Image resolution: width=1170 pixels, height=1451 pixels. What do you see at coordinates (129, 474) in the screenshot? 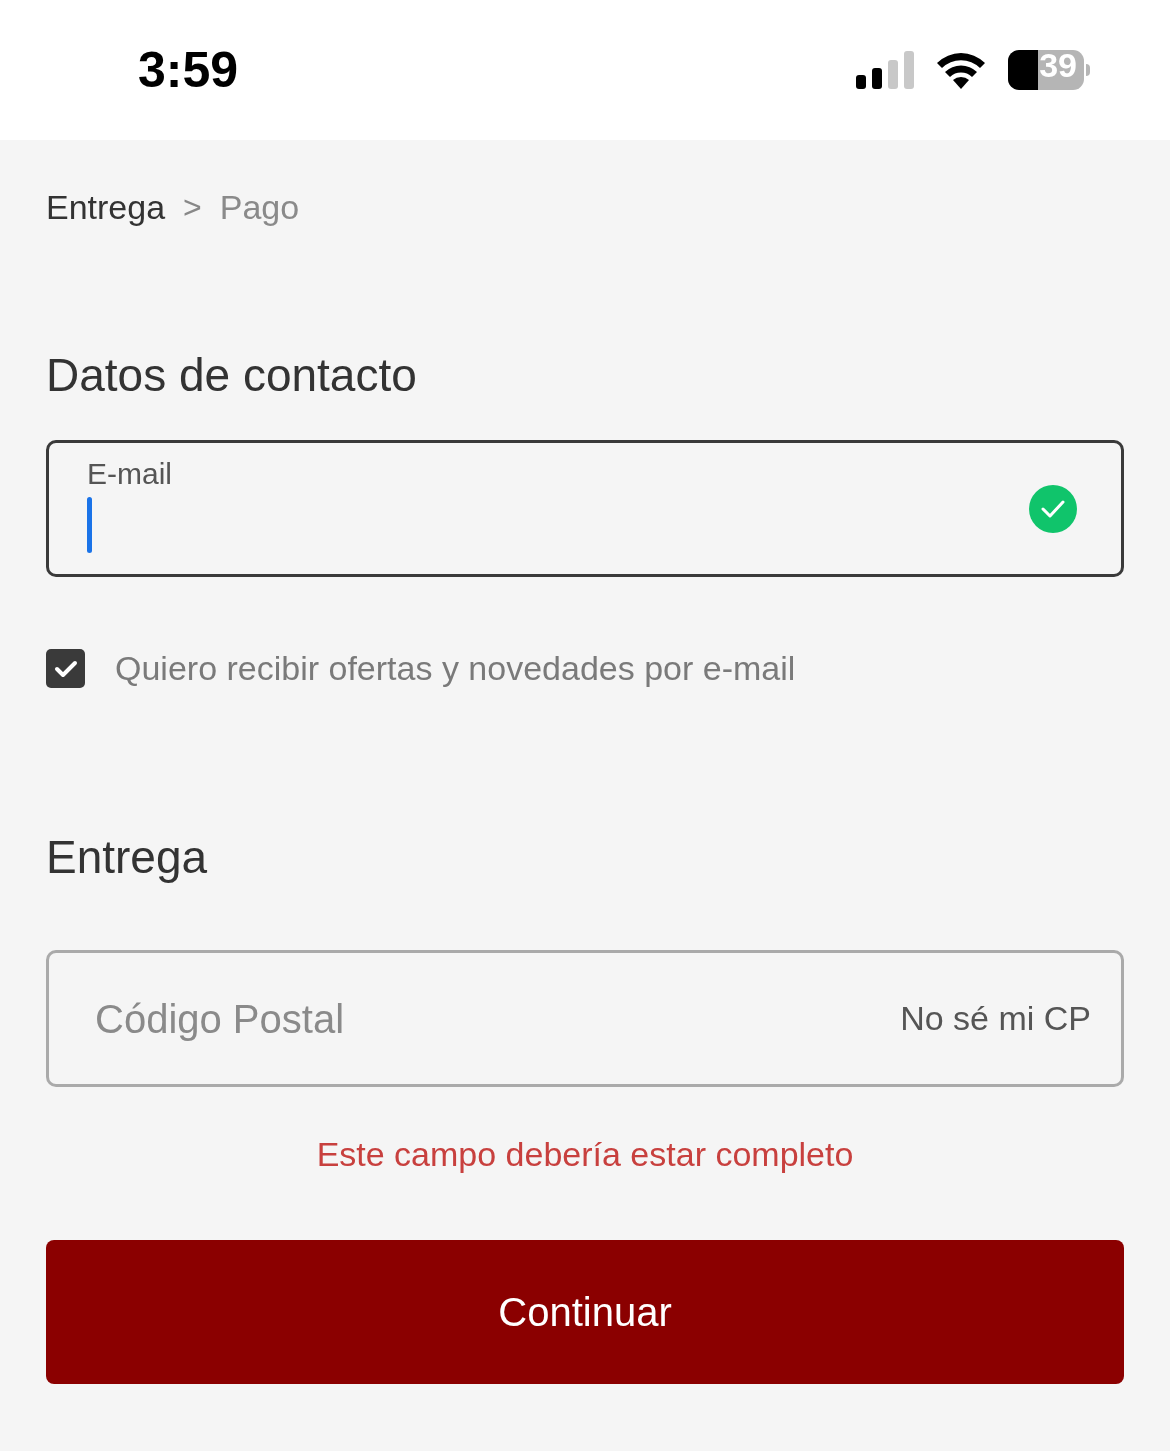
I see `field-label: E-mail` at bounding box center [129, 474].